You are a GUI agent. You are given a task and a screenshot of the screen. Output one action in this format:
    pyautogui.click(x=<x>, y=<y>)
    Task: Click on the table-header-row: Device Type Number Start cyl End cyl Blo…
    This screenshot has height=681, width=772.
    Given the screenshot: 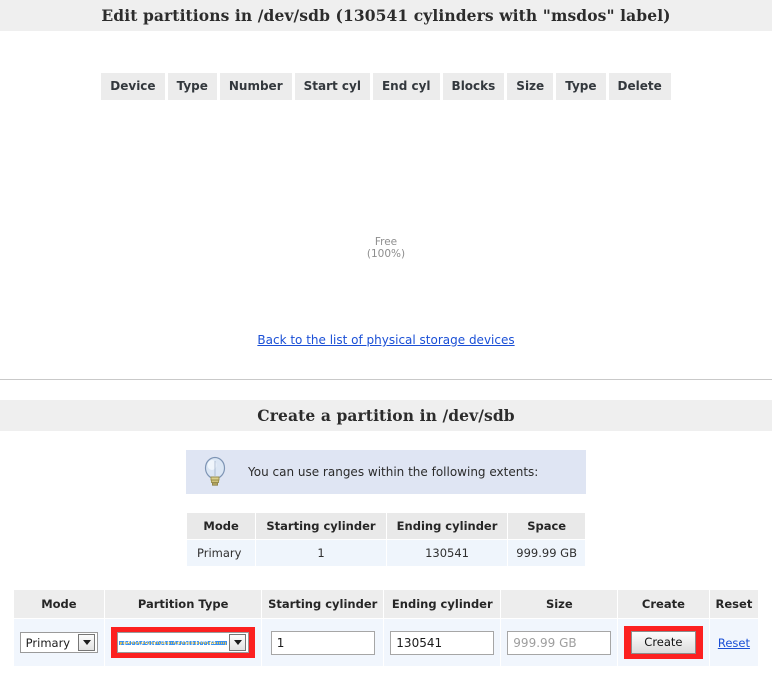 What is the action you would take?
    pyautogui.click(x=386, y=86)
    